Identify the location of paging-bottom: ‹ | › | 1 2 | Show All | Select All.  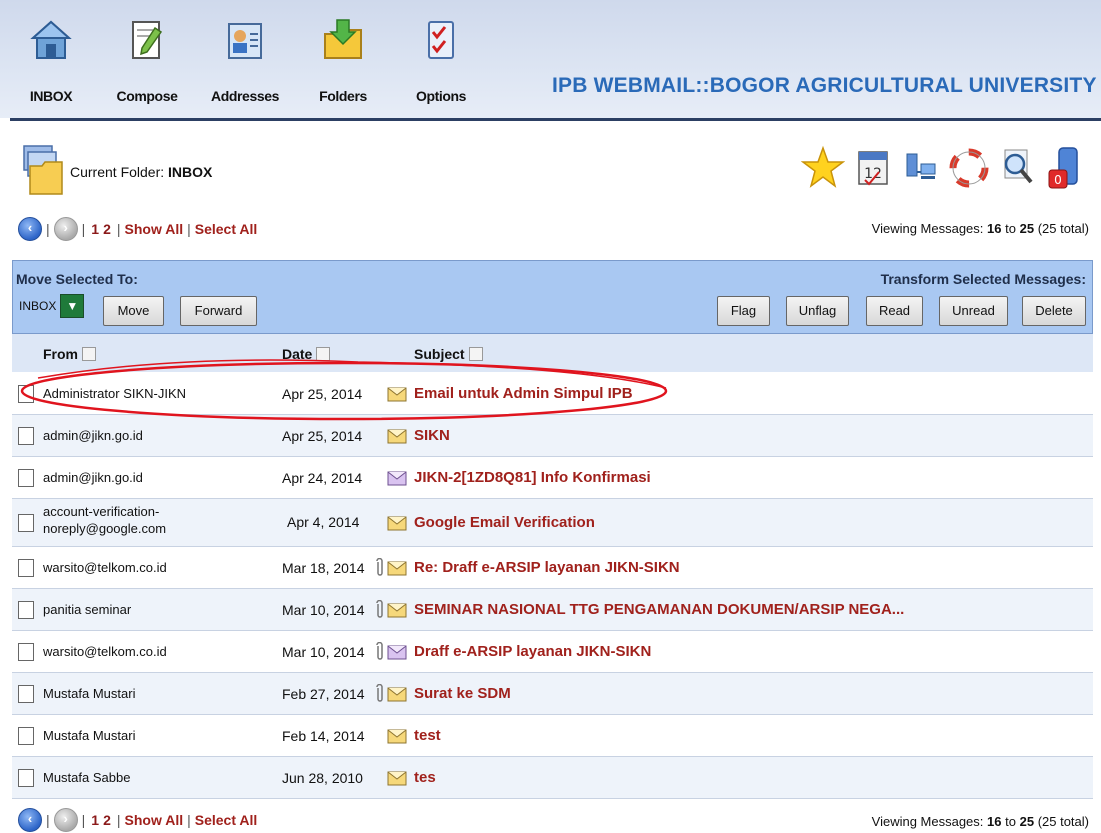
(137, 820).